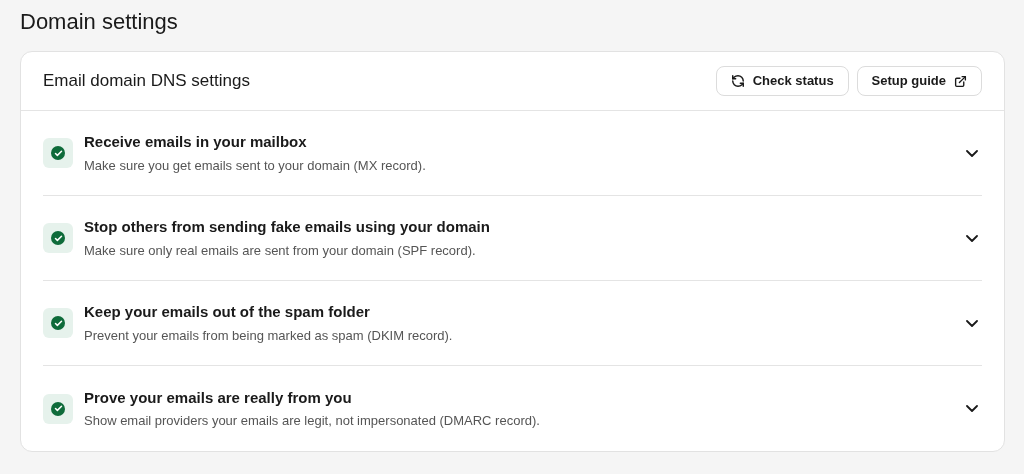 Image resolution: width=1024 pixels, height=474 pixels. I want to click on item-title: Stop others from sending fake emails using your domain, so click(287, 227).